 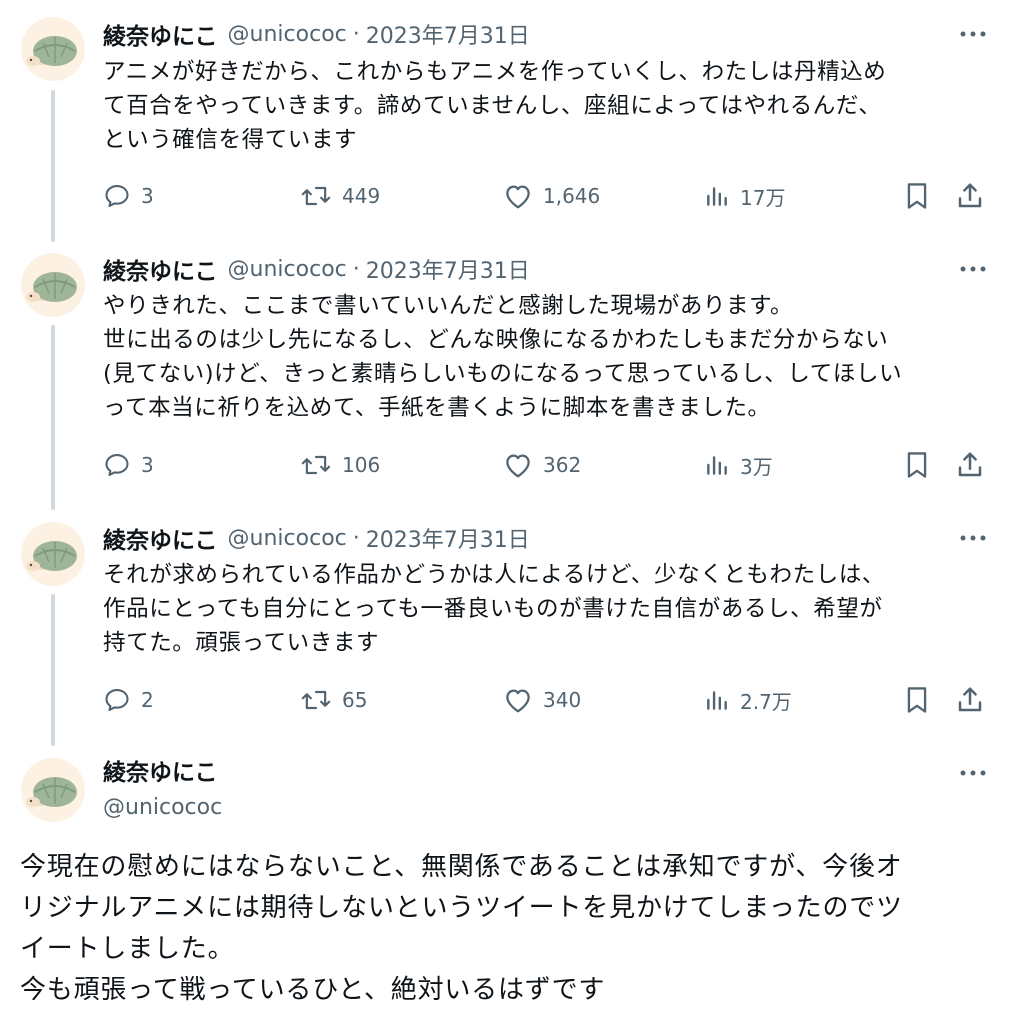 What do you see at coordinates (333, 700) in the screenshot?
I see `retweet-button: 65` at bounding box center [333, 700].